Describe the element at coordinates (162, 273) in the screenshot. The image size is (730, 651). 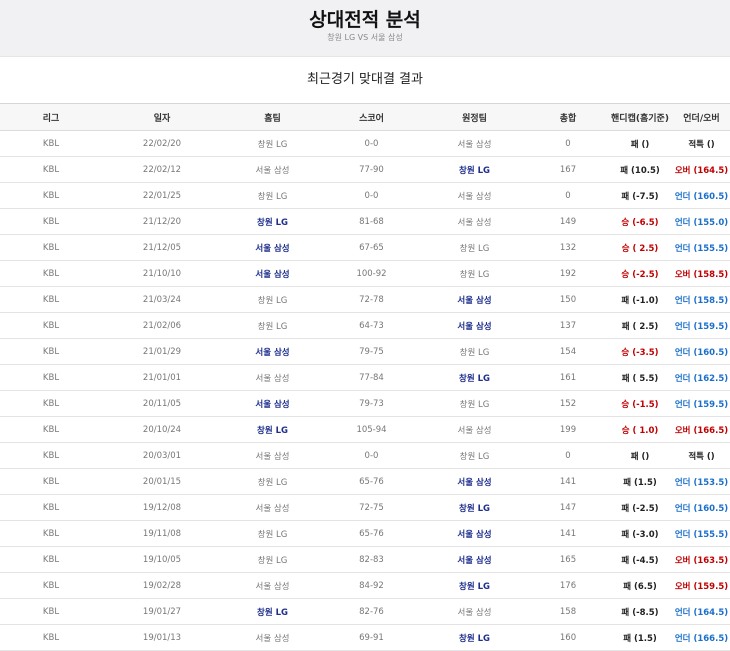
I see `date-cell: 21/10/10` at that location.